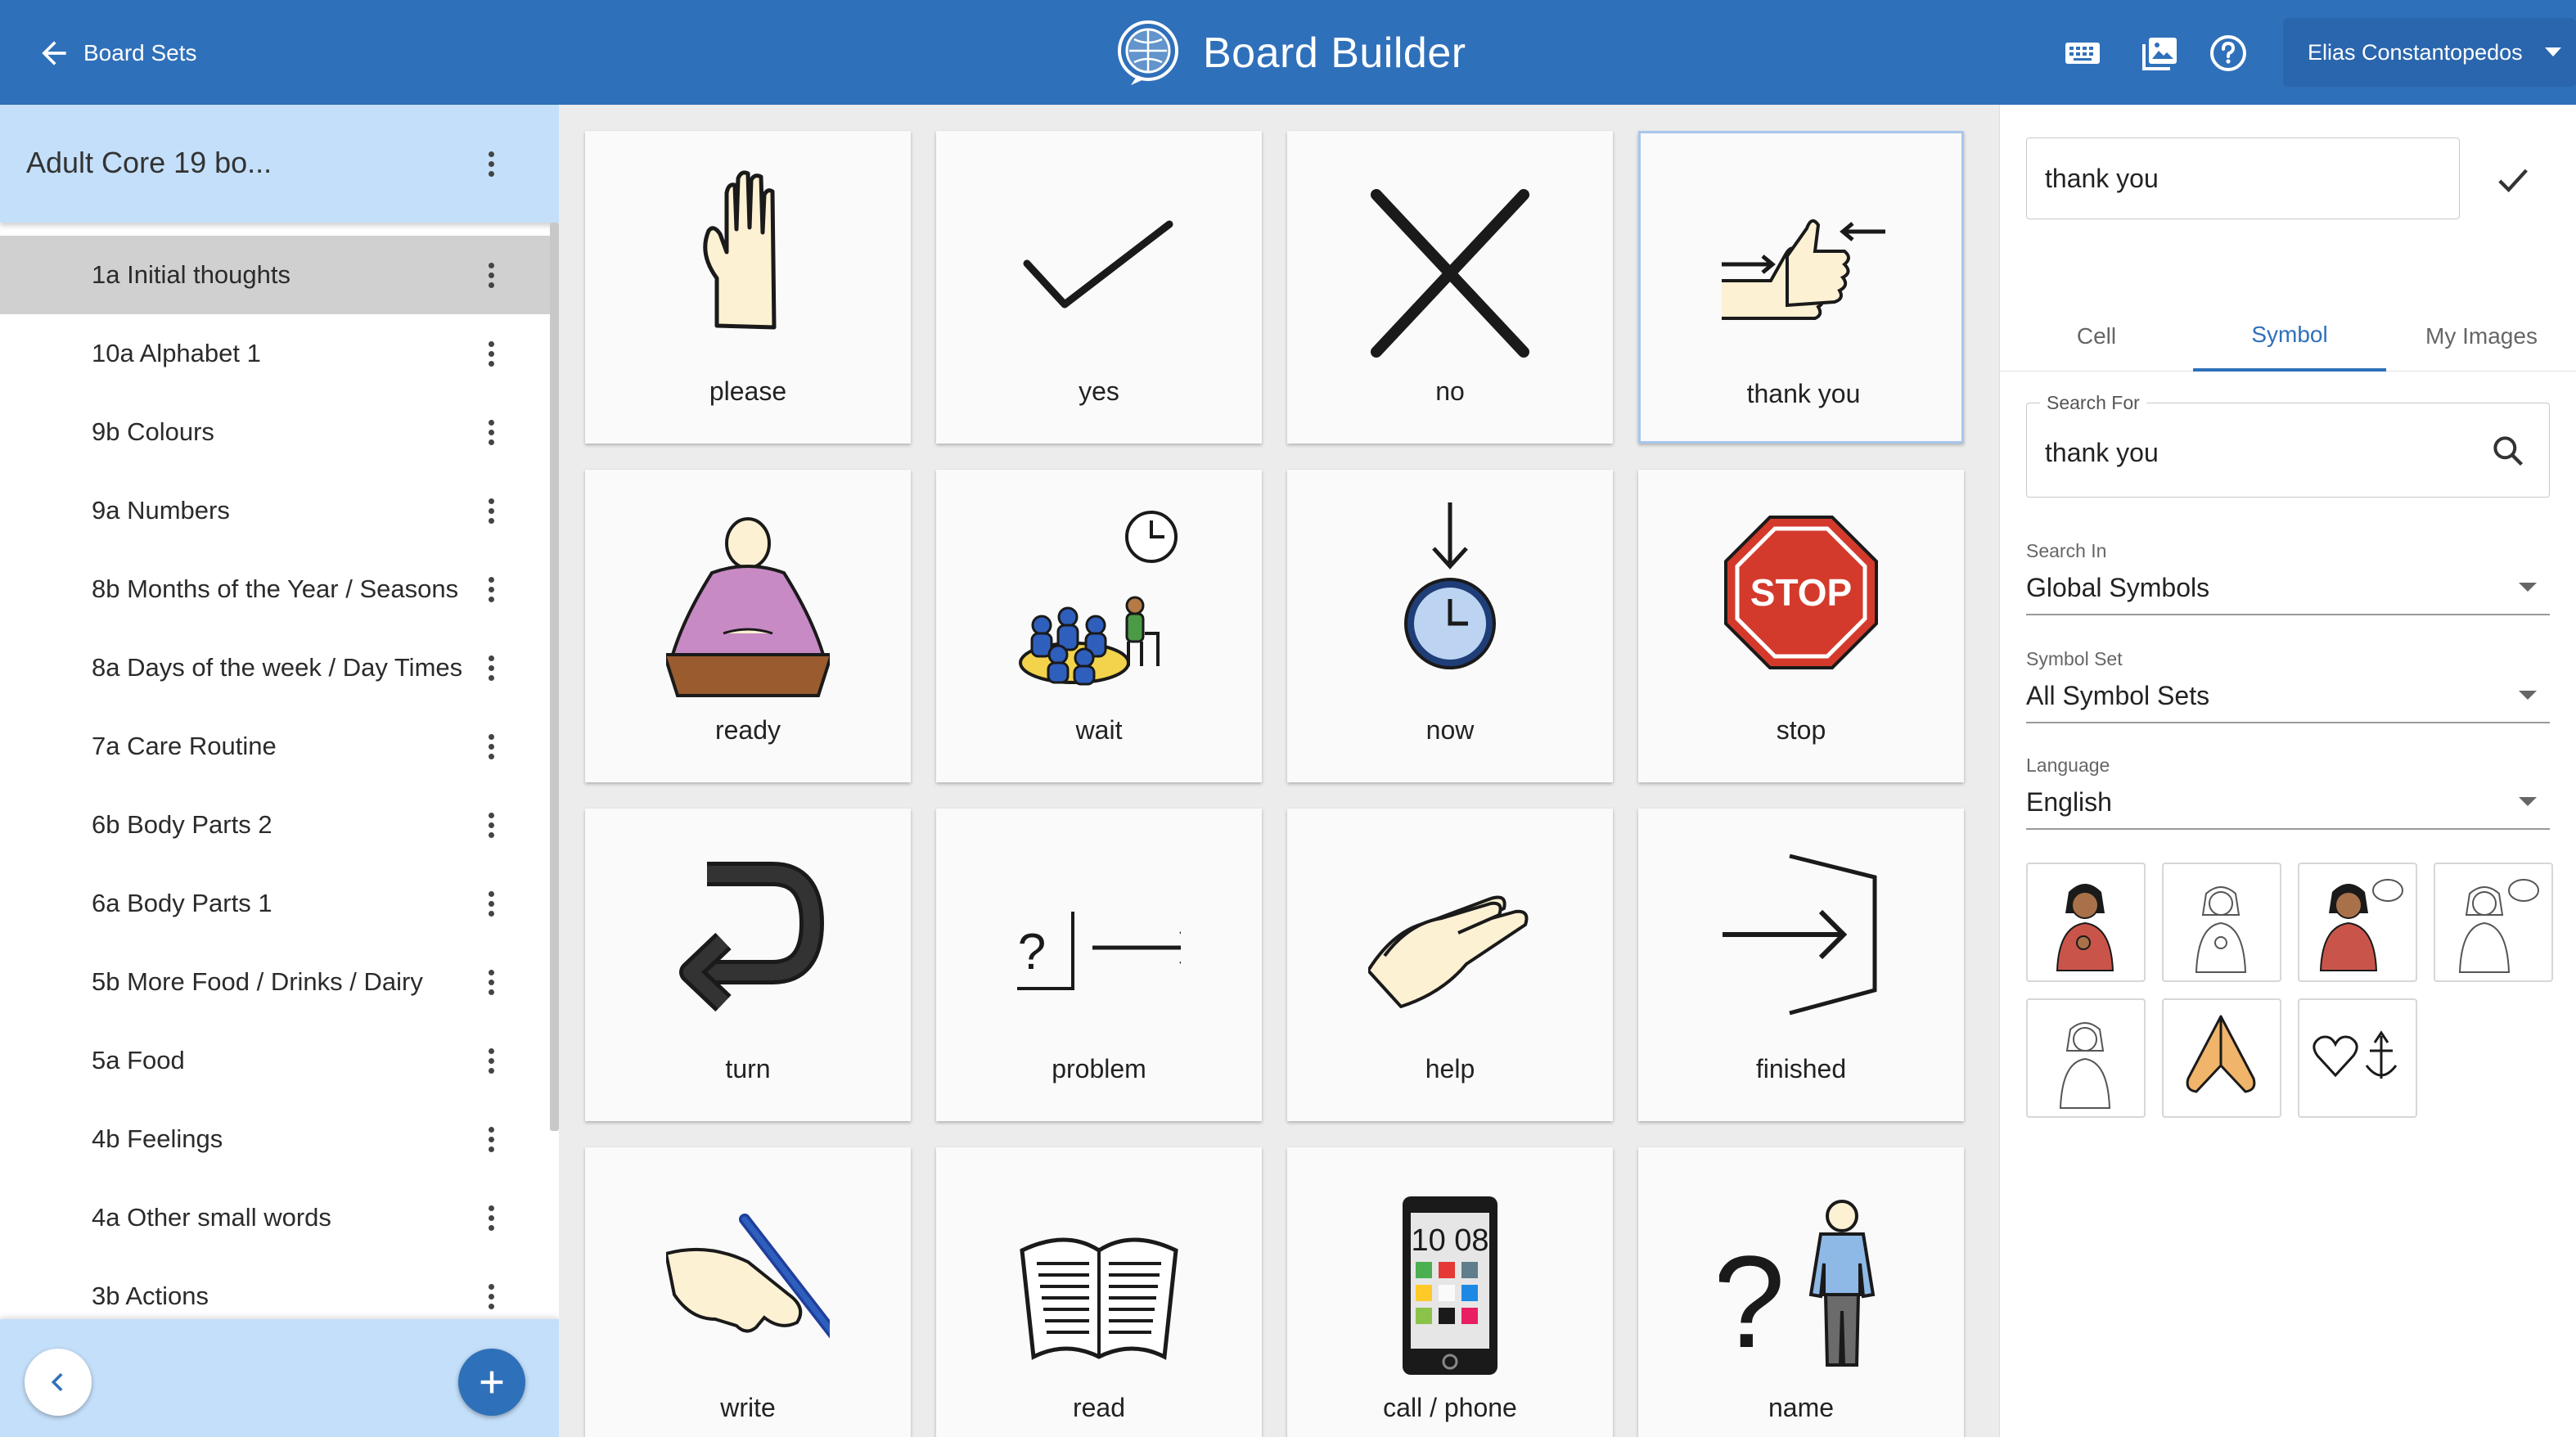 The height and width of the screenshot is (1437, 2576). I want to click on app-title: Board Builder, so click(1335, 53).